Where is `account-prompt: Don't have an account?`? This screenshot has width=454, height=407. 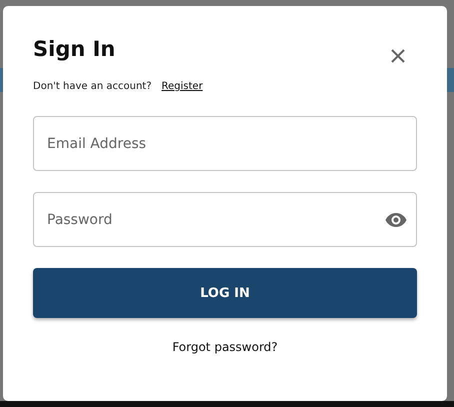 account-prompt: Don't have an account? is located at coordinates (92, 86).